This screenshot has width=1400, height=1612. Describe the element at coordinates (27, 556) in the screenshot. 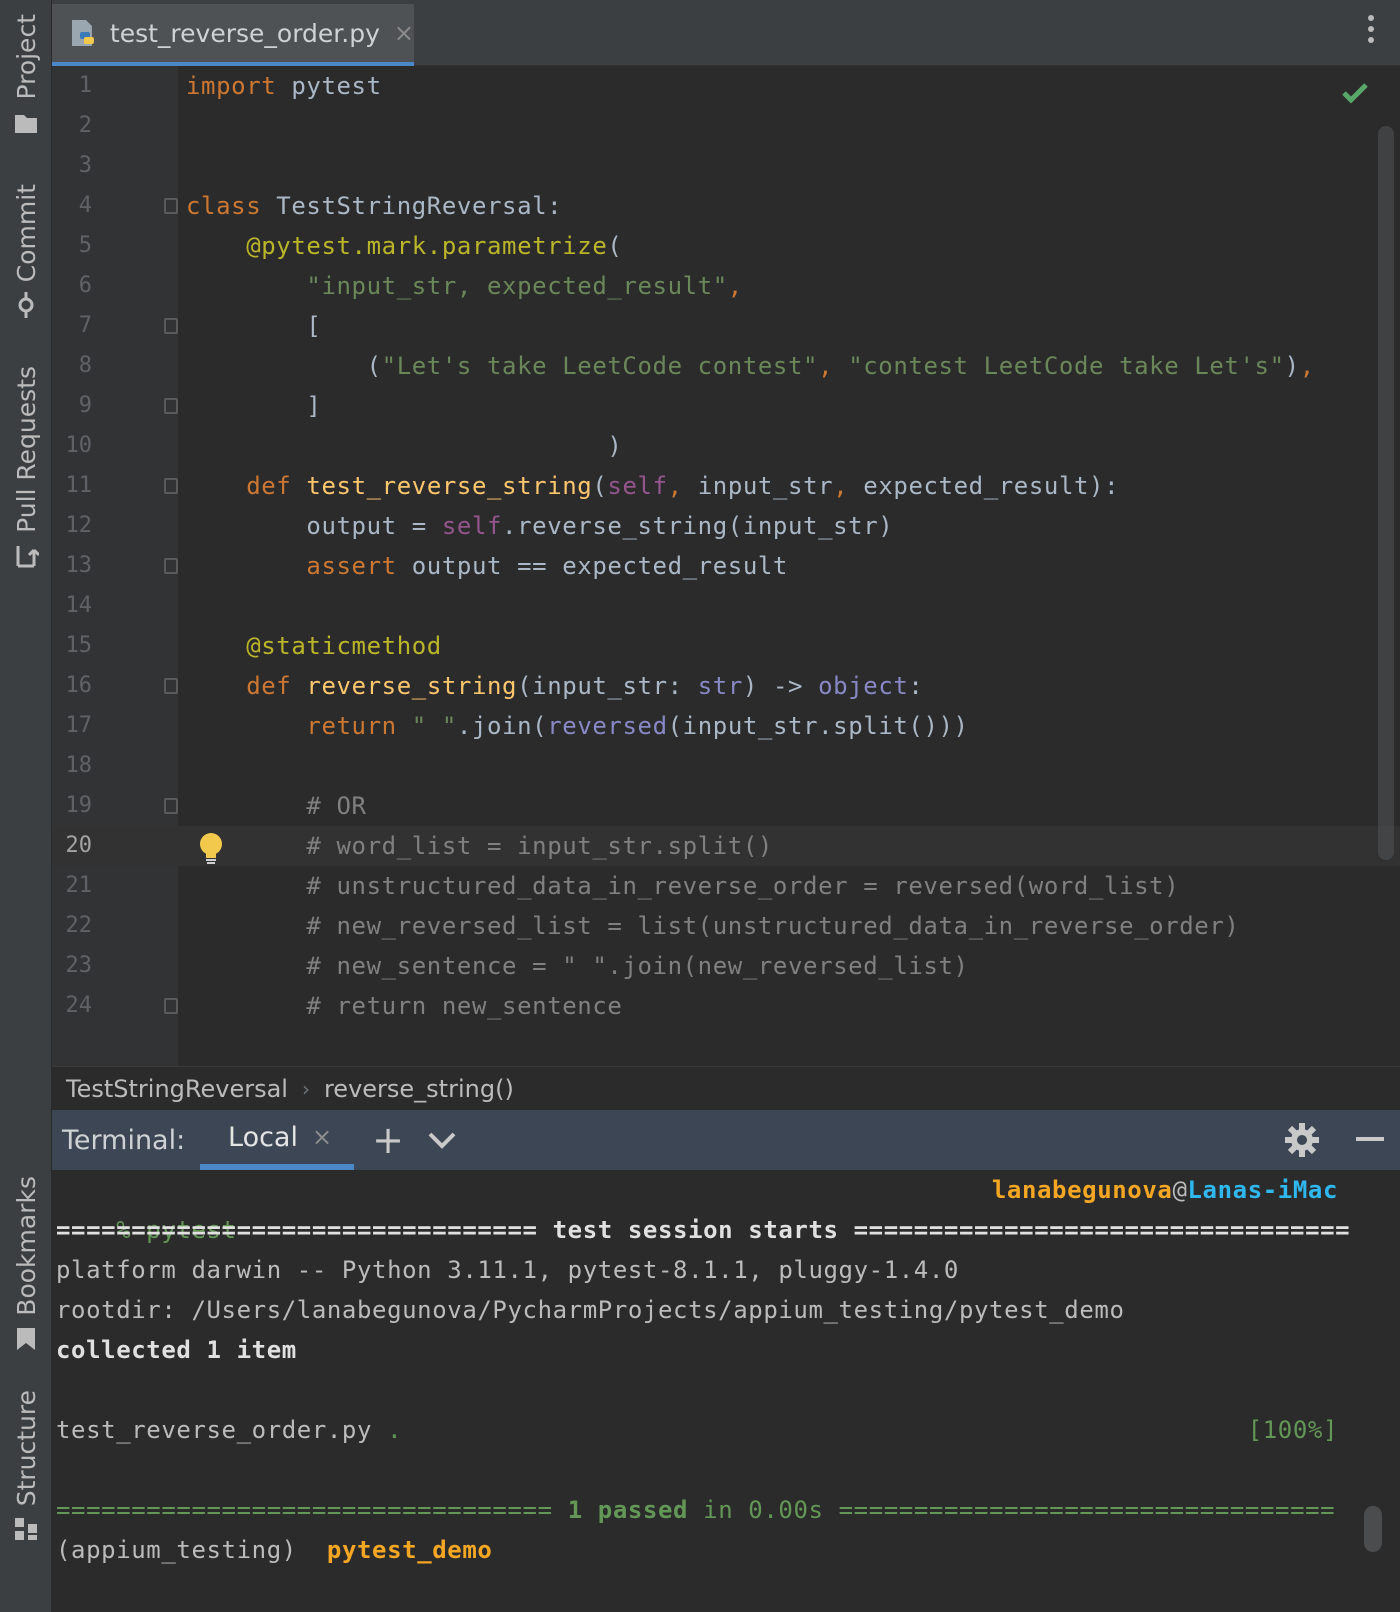

I see `pull-request-icon` at that location.